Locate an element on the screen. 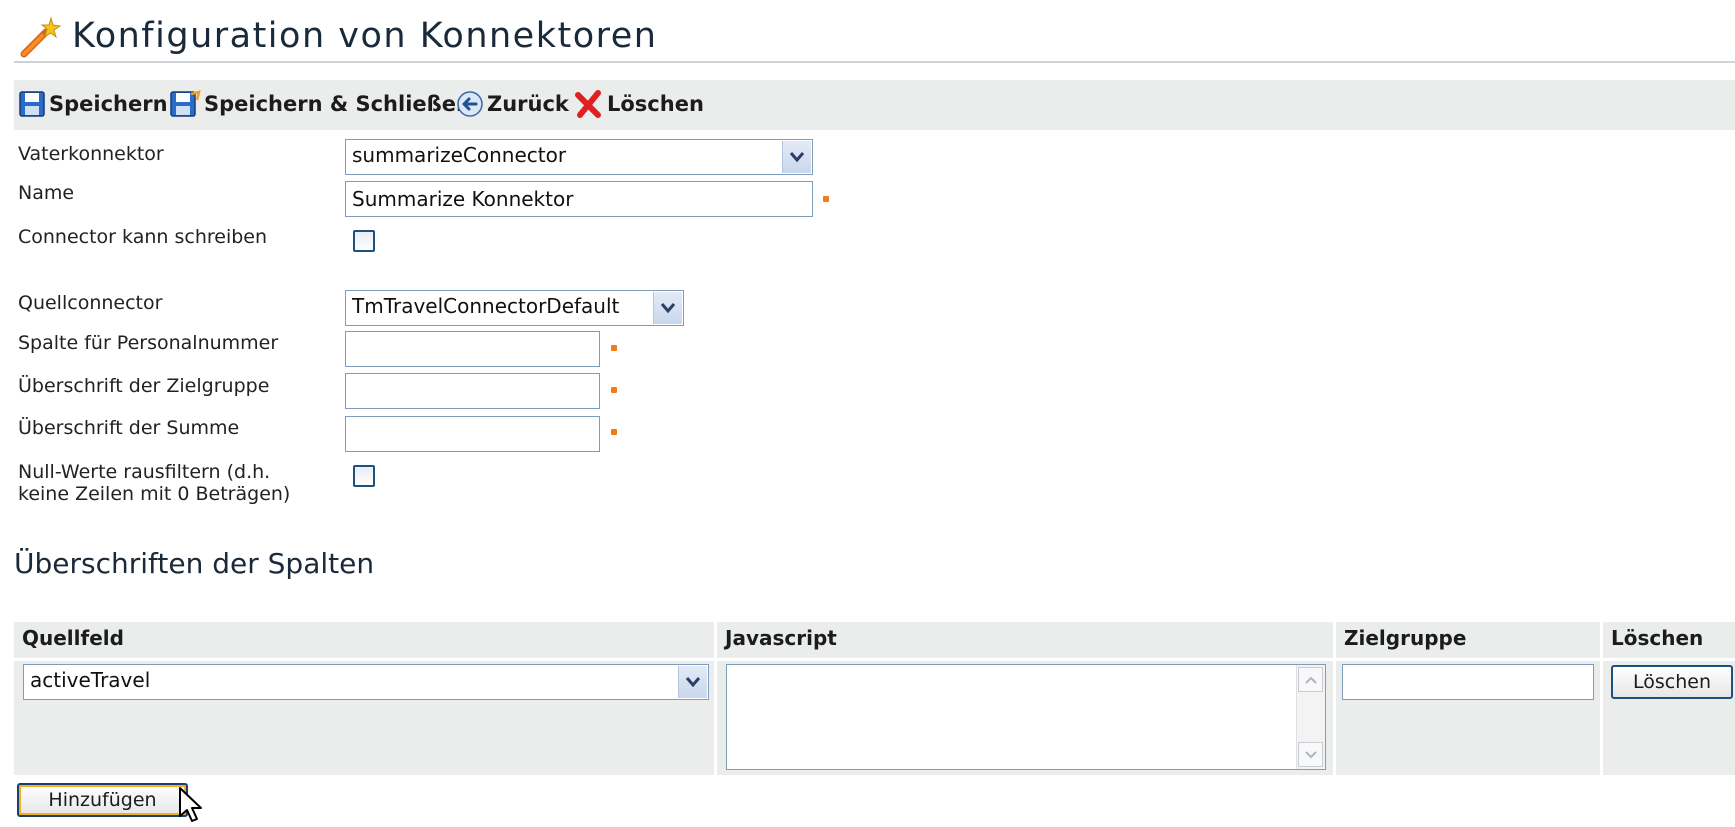 This screenshot has height=827, width=1735. source-field-value: activeTravel is located at coordinates (90, 680).